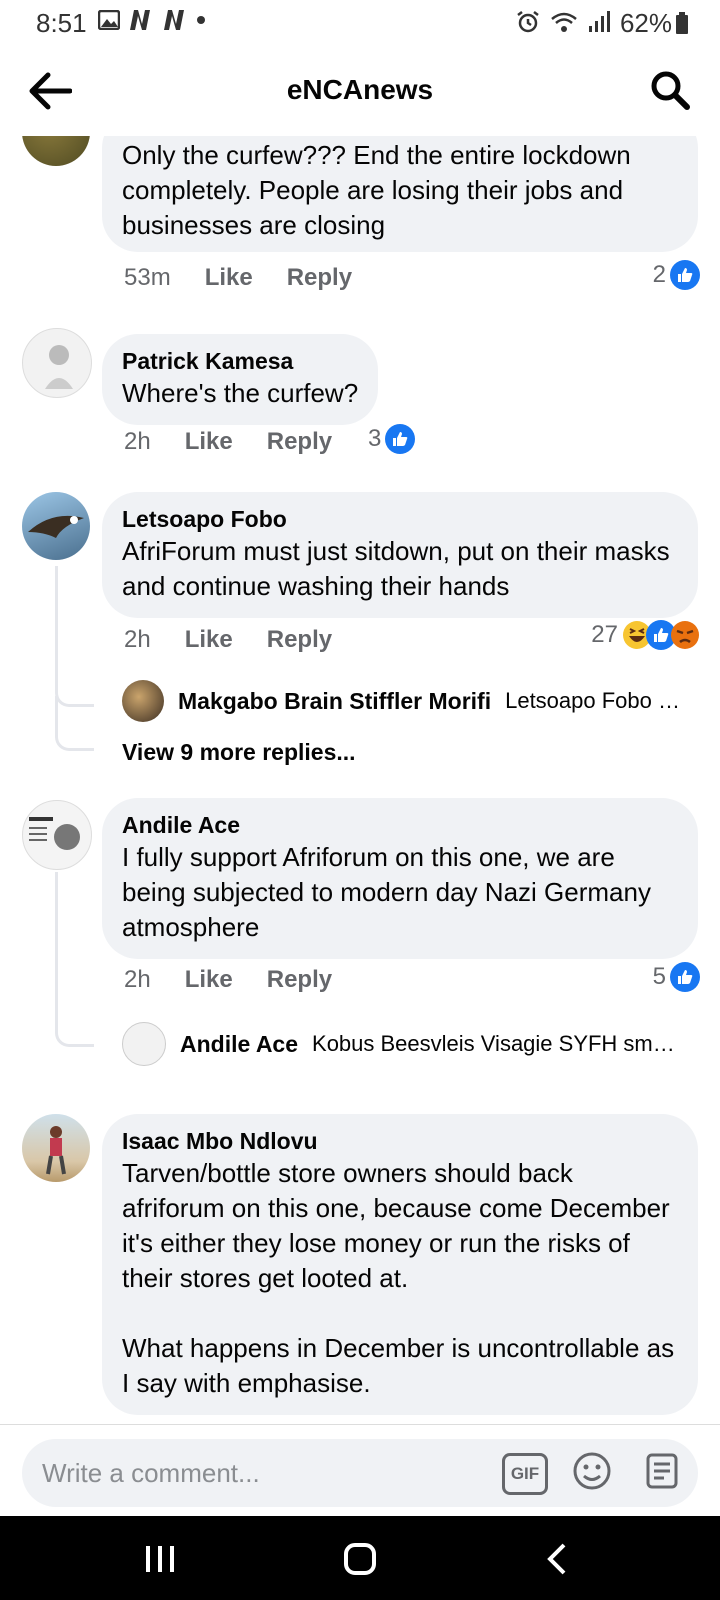  Describe the element at coordinates (360, 23) in the screenshot. I see `status-bar: 8:51 62%` at that location.